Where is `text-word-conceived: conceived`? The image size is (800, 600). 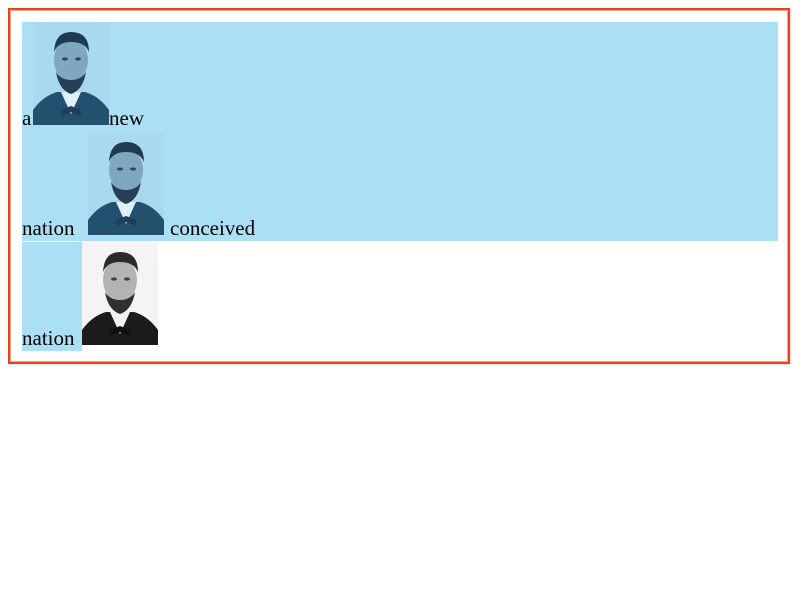
text-word-conceived: conceived is located at coordinates (213, 228).